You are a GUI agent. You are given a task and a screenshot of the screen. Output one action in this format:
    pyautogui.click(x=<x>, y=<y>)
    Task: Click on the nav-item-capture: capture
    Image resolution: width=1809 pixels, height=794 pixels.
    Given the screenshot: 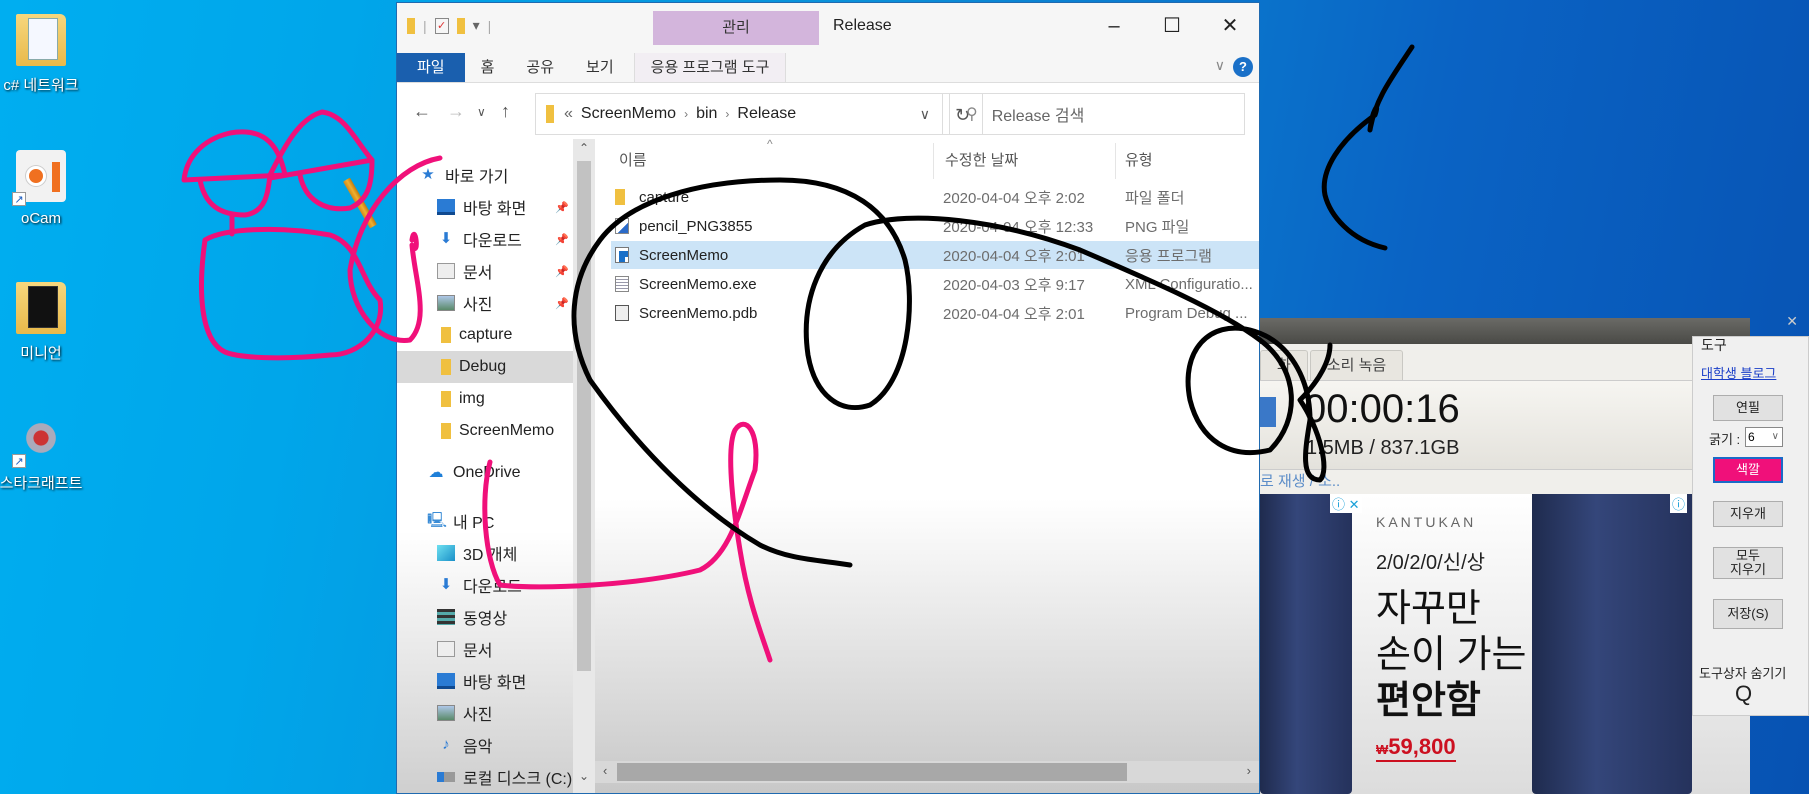 What is the action you would take?
    pyautogui.click(x=485, y=335)
    